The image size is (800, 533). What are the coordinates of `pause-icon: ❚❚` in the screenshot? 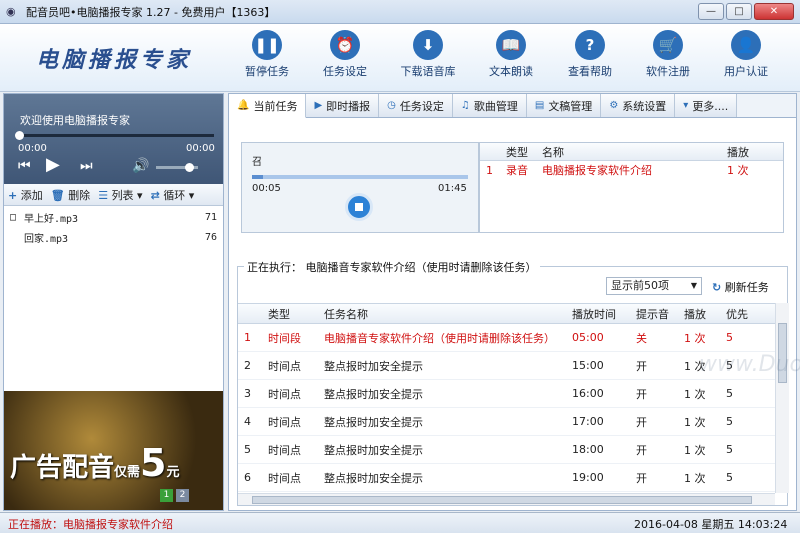 It's located at (267, 45).